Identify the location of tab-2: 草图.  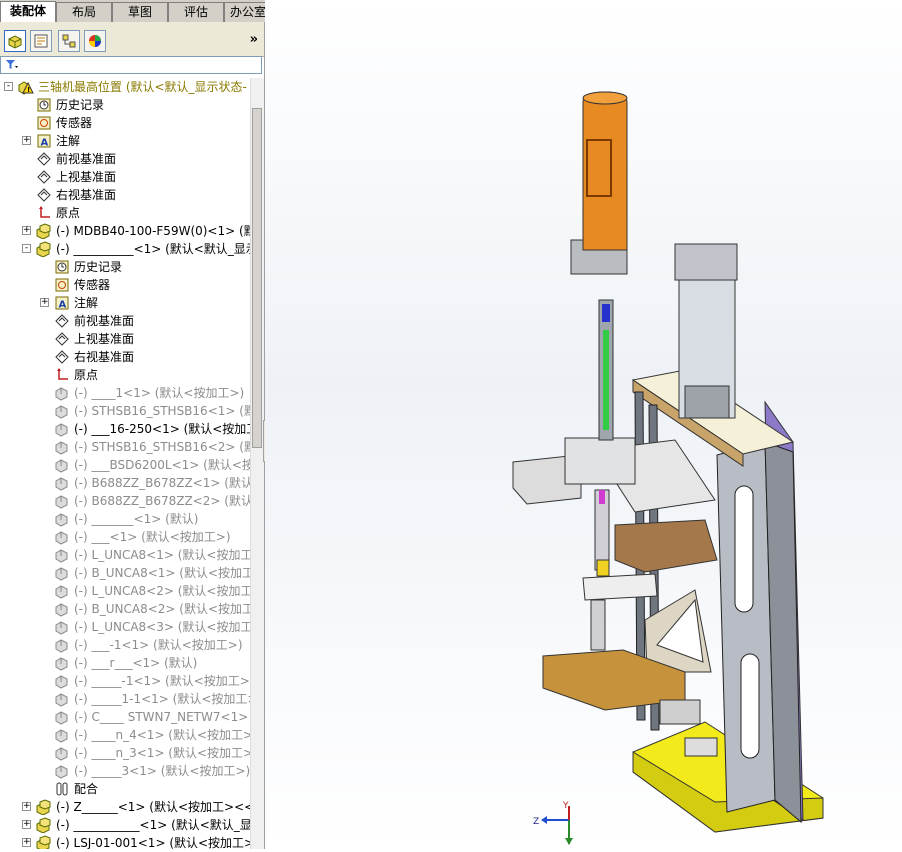
(140, 12).